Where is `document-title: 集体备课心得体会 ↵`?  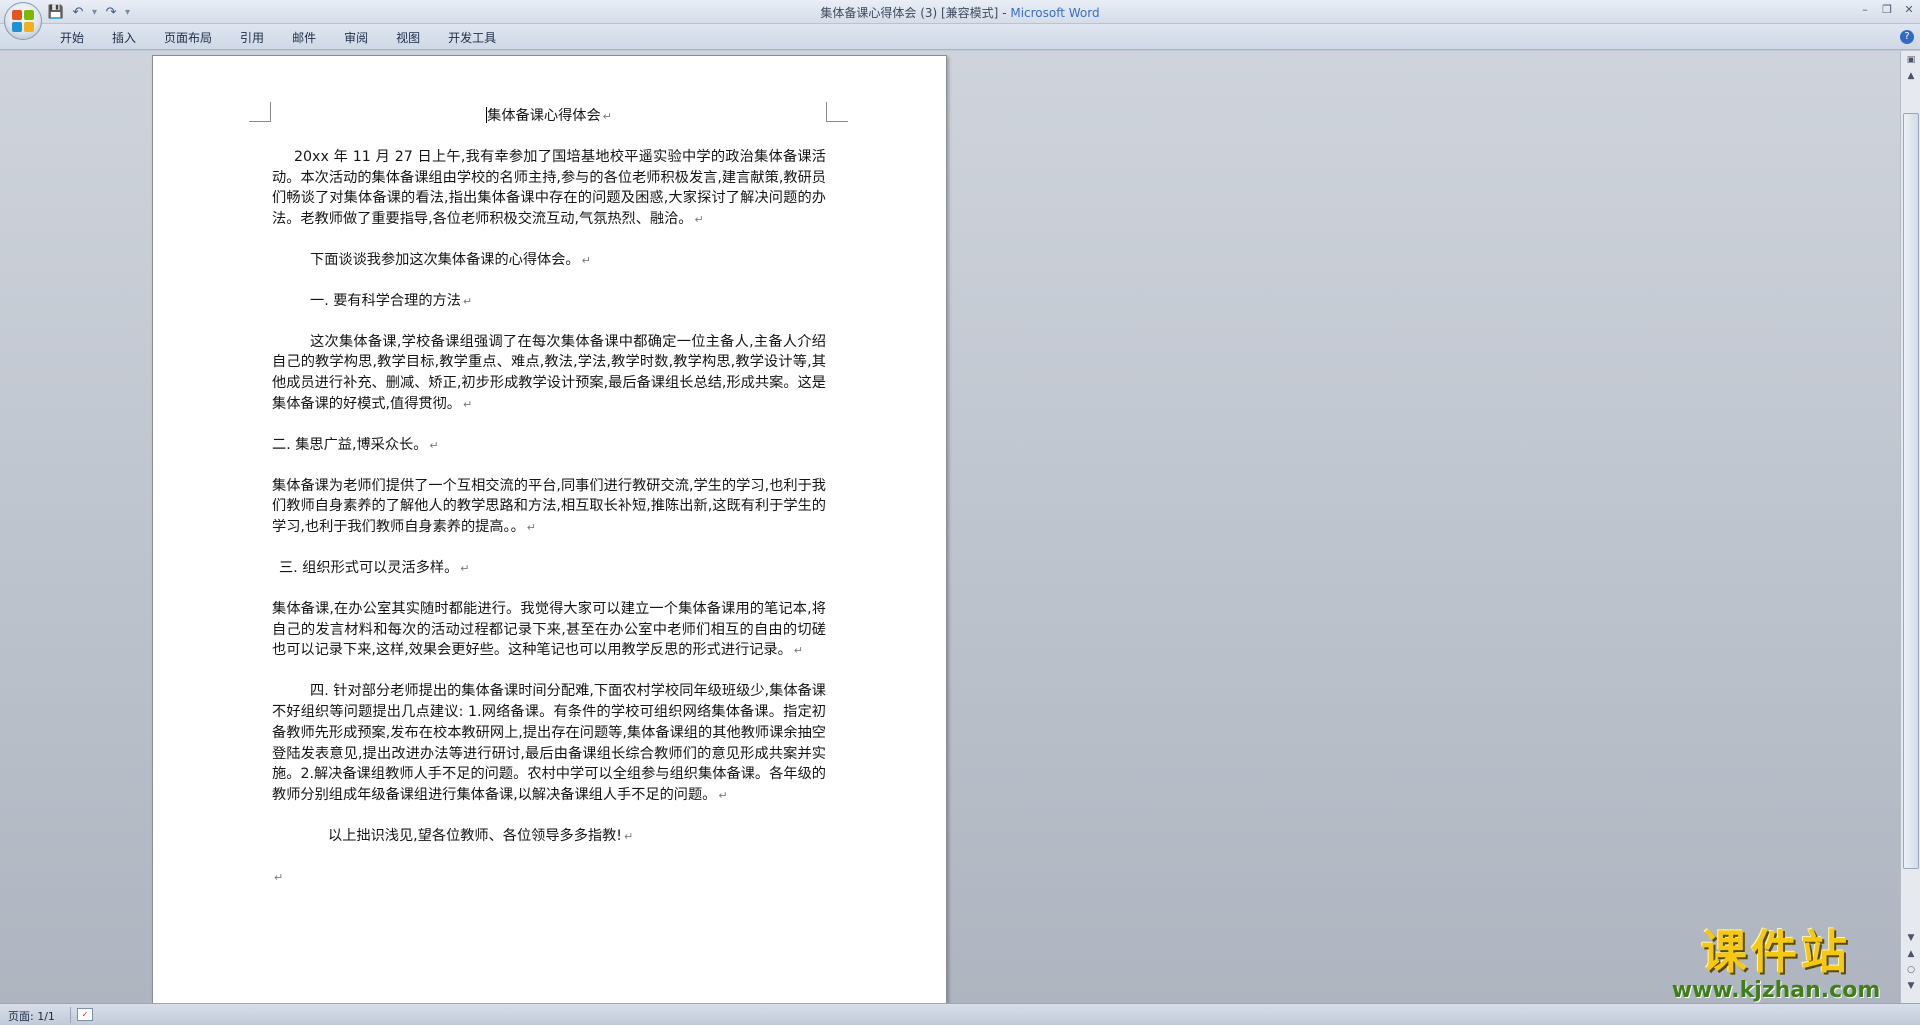 document-title: 集体备课心得体会 ↵ is located at coordinates (549, 115).